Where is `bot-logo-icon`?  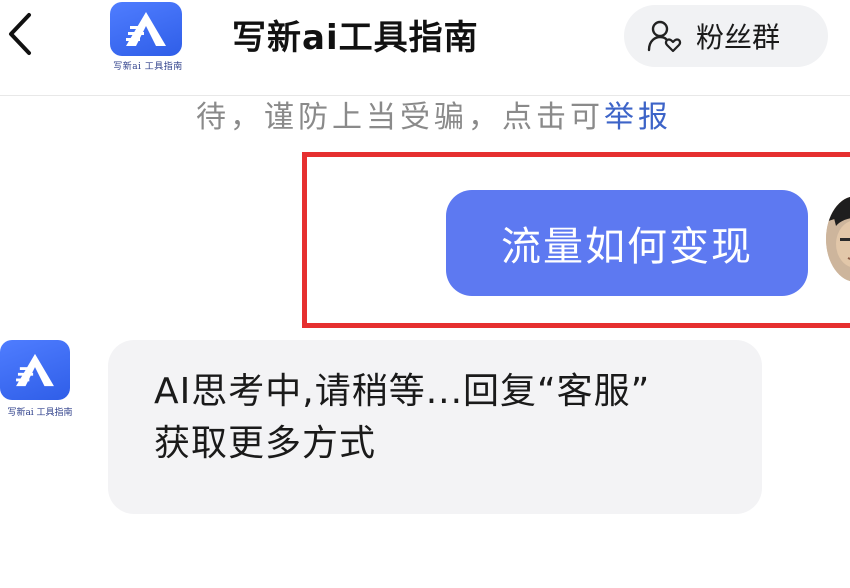
bot-logo-icon is located at coordinates (35, 370).